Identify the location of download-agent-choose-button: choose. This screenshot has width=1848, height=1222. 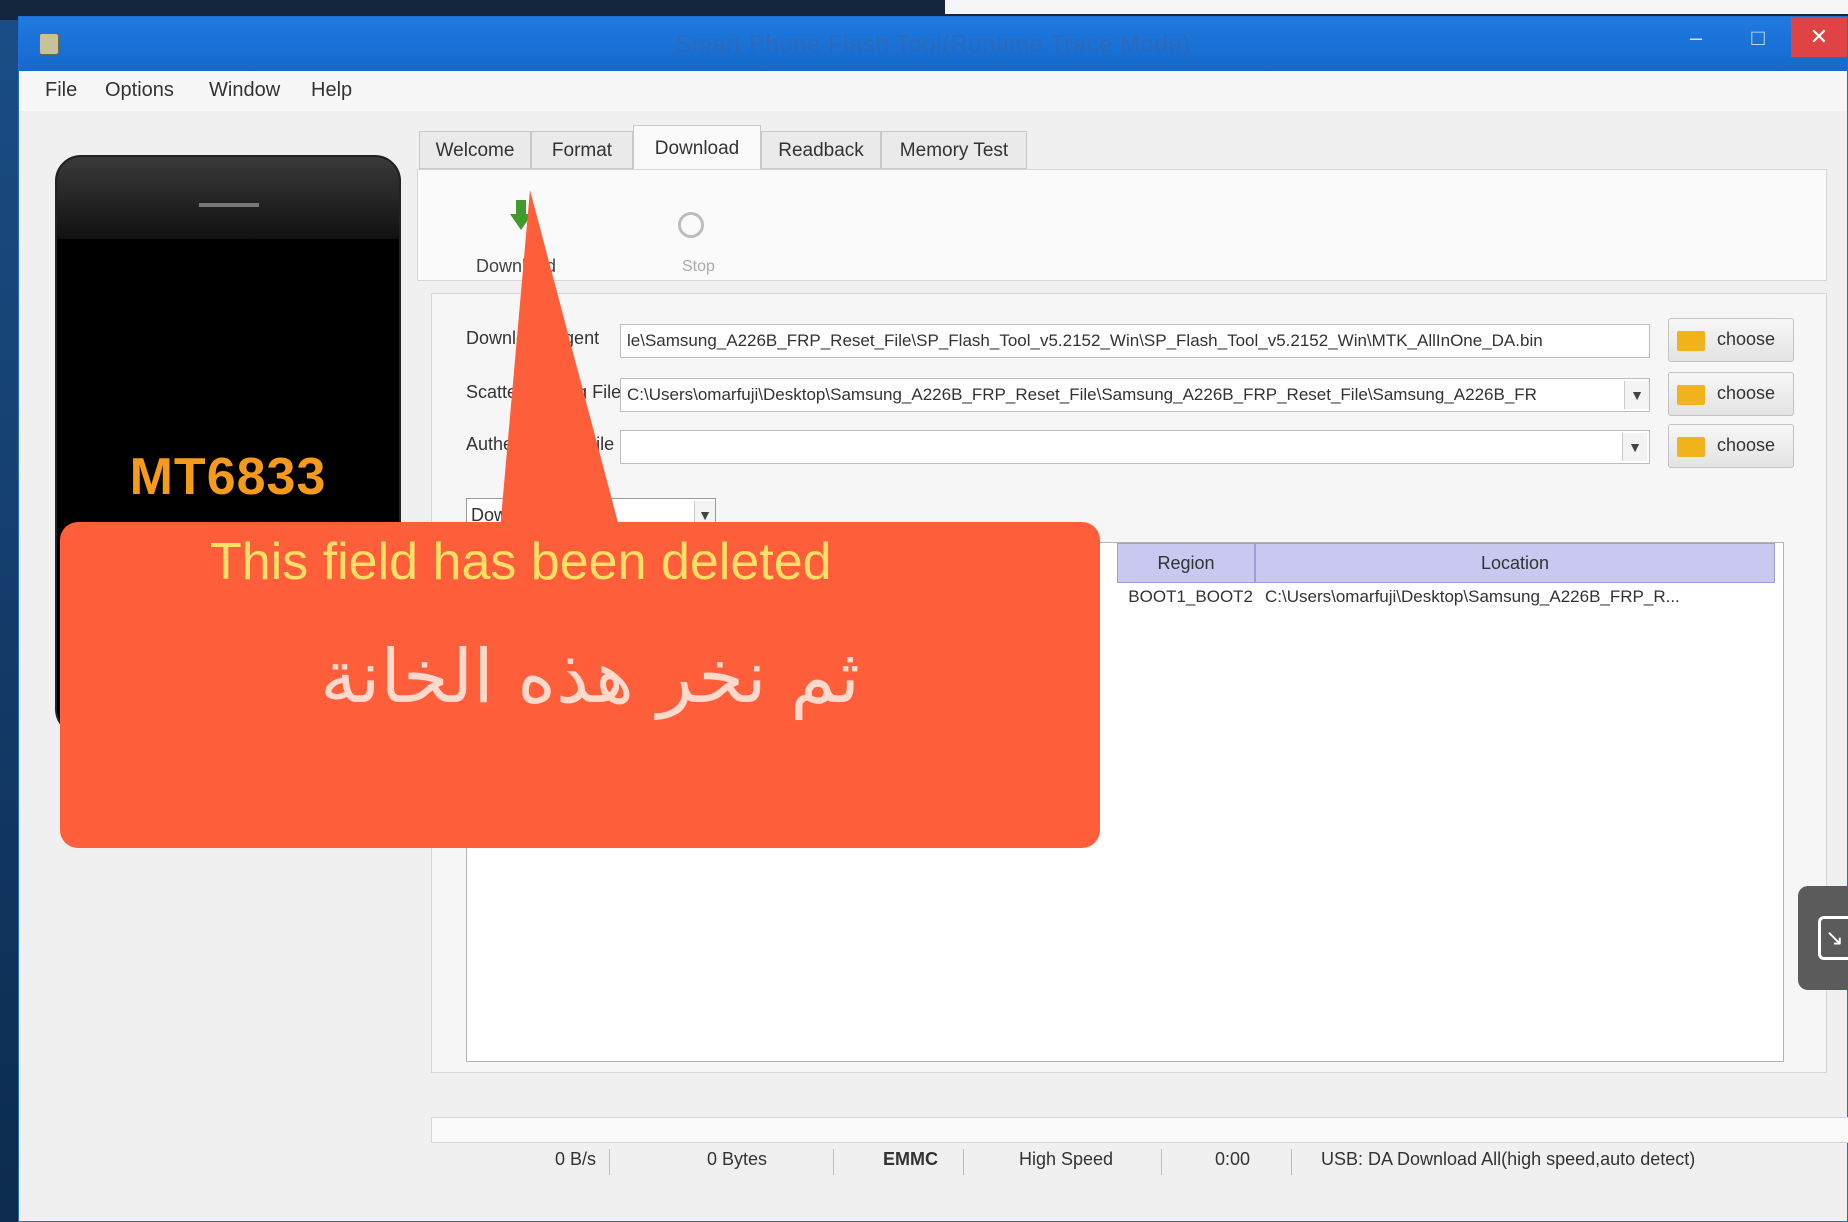
(1731, 340).